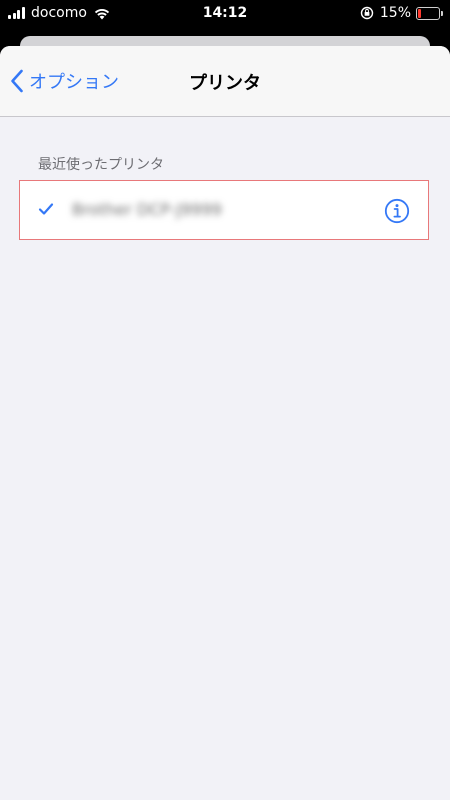 This screenshot has height=800, width=450. I want to click on printer-name: Brother DCP-J9999, so click(147, 209).